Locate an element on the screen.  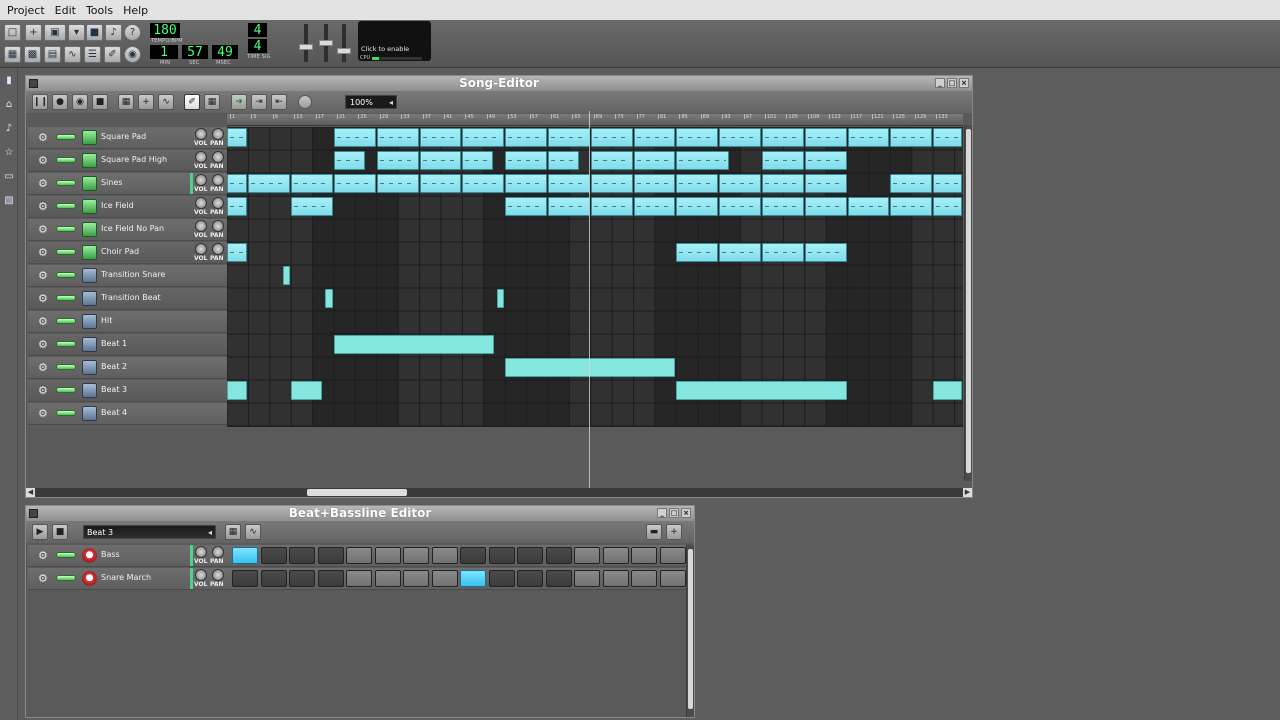
sample-track-icon is located at coordinates (89, 555).